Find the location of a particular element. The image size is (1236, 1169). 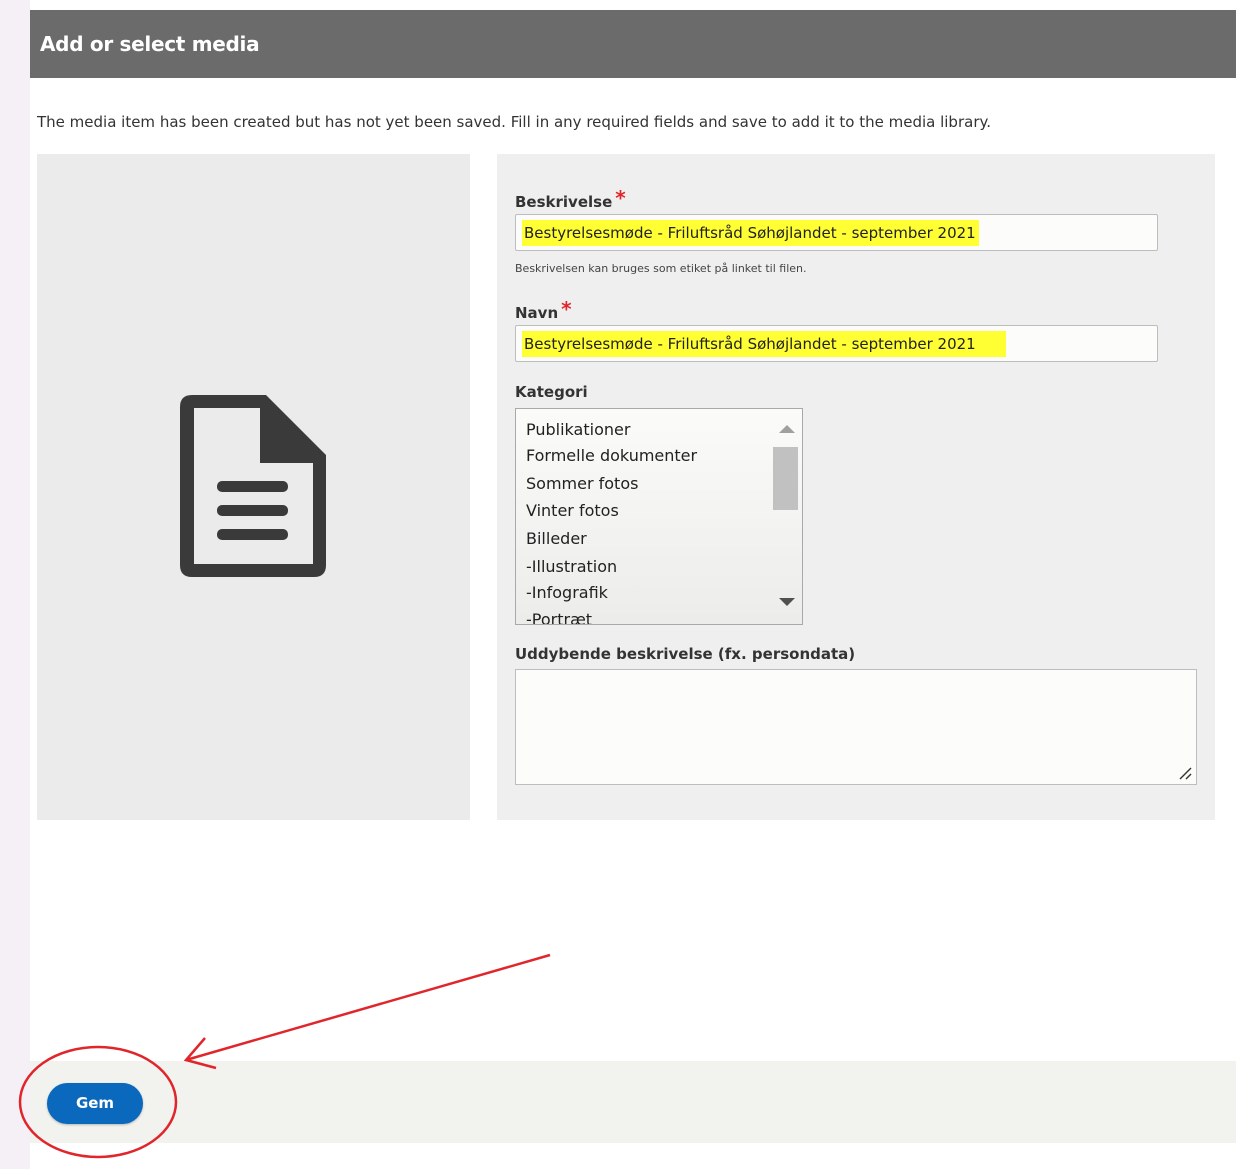

scroll-down-arrow-icon is located at coordinates (787, 602).